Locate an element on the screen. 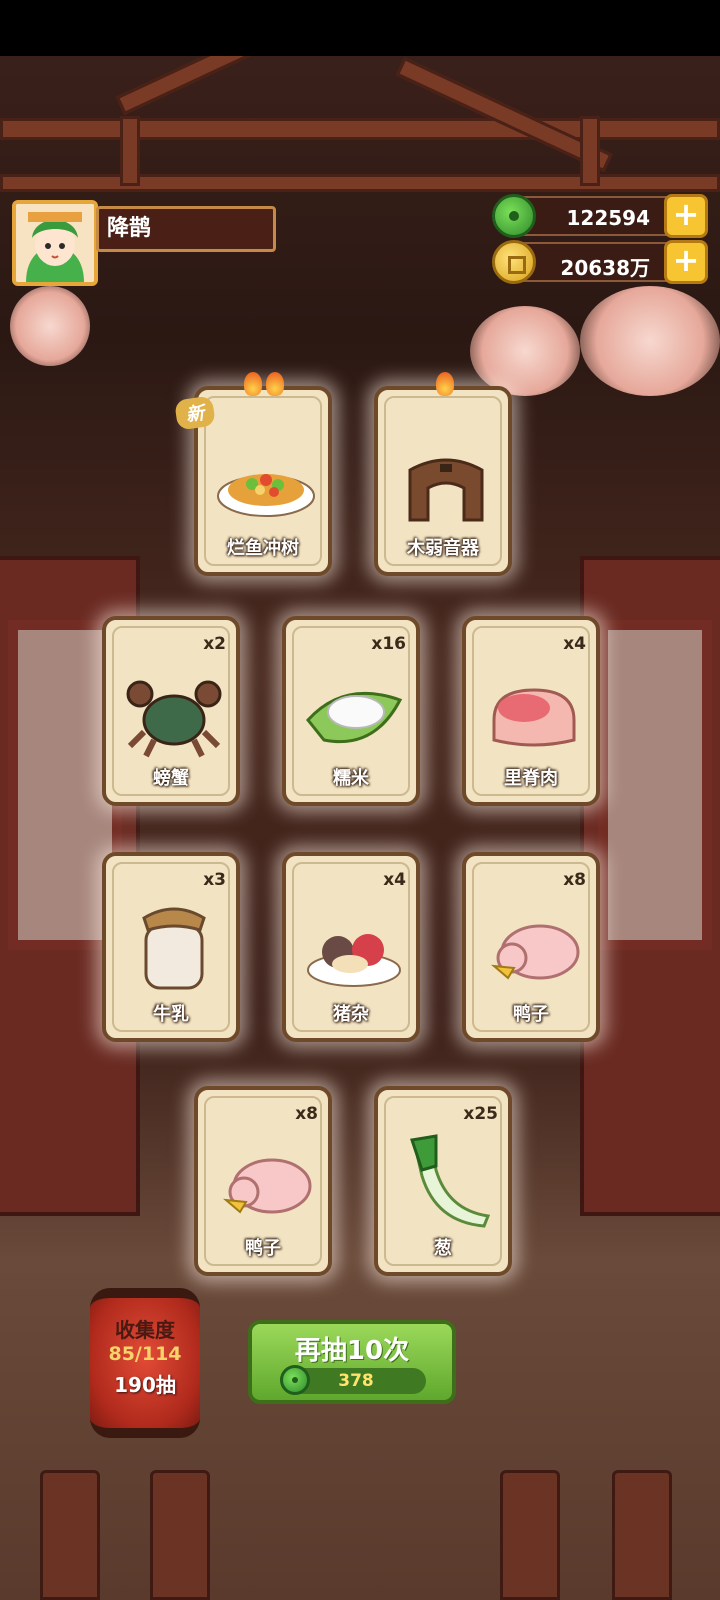 The height and width of the screenshot is (1600, 720). card-name: 螃蟹 is located at coordinates (171, 778).